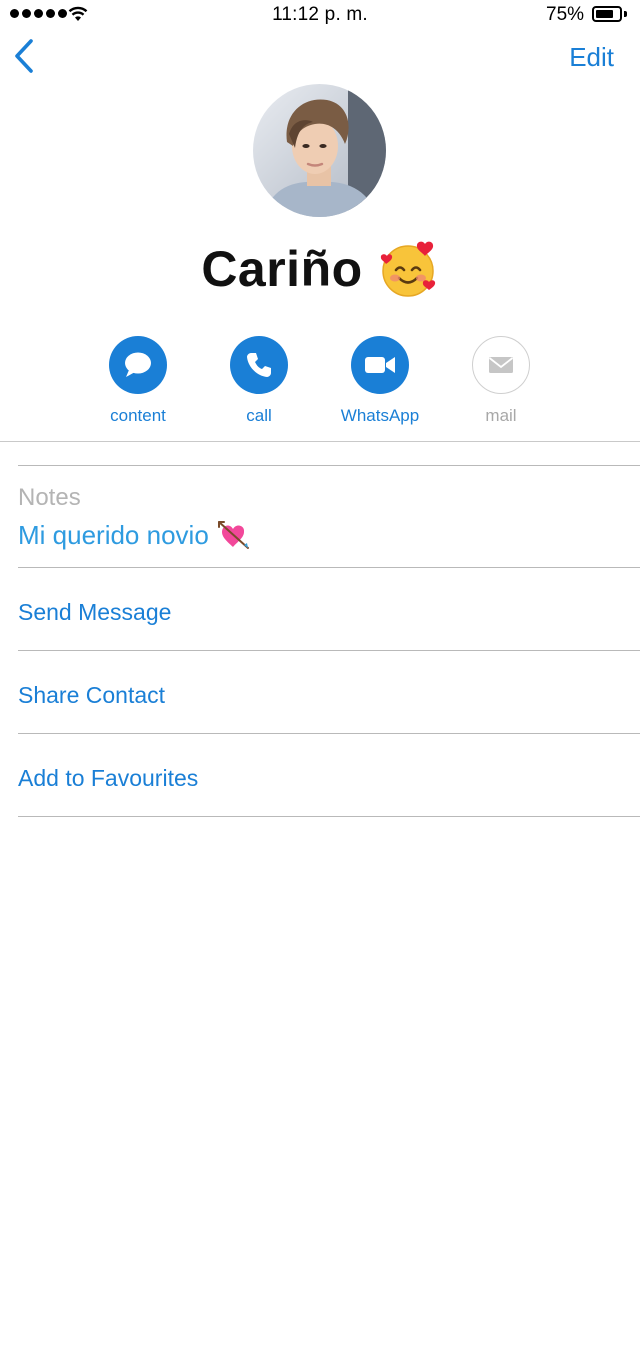 This screenshot has width=640, height=1345. Describe the element at coordinates (407, 269) in the screenshot. I see `smiling-face-with-hearts-icon` at that location.